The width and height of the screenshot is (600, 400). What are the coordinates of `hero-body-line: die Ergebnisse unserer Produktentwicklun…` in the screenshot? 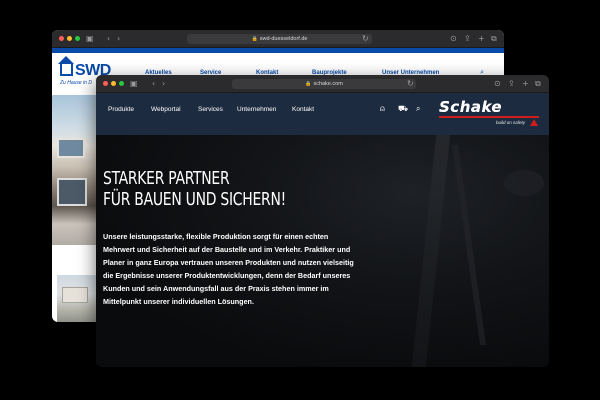 It's located at (227, 275).